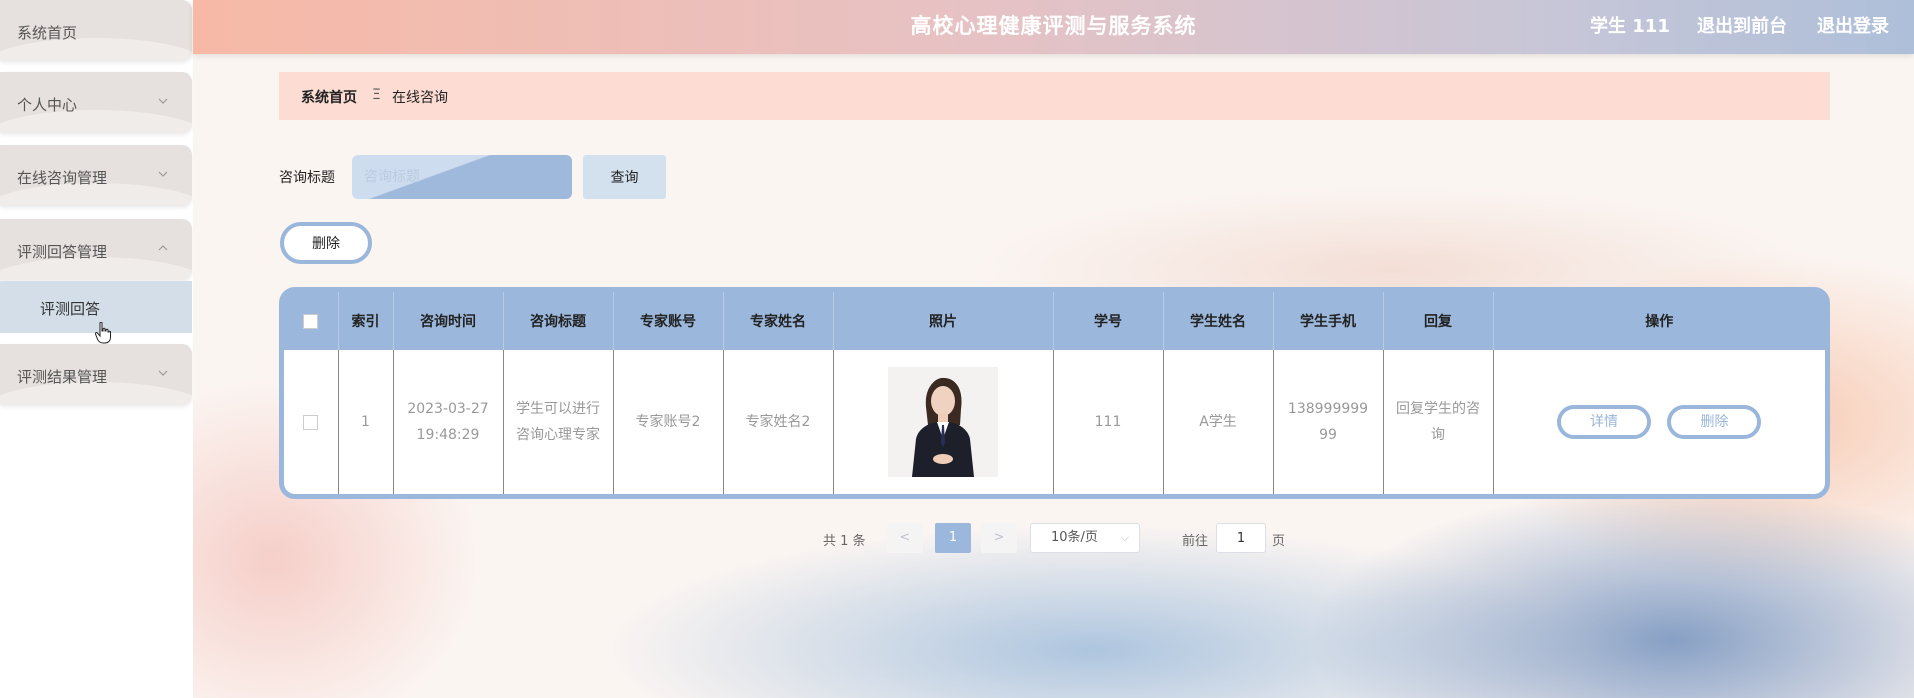  What do you see at coordinates (62, 252) in the screenshot?
I see `sidebar-item-label: 评测回答管理` at bounding box center [62, 252].